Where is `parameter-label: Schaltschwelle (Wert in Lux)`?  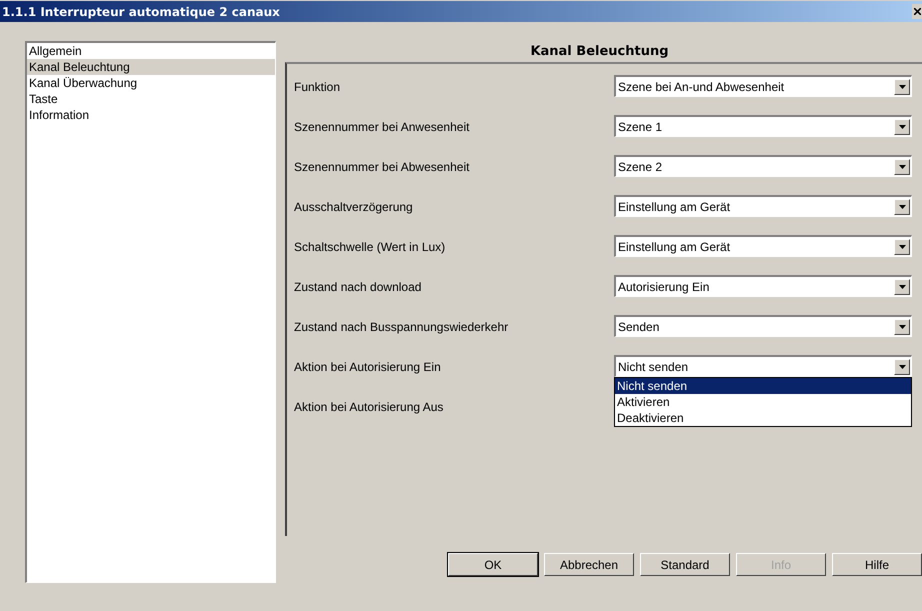 parameter-label: Schaltschwelle (Wert in Lux) is located at coordinates (370, 247).